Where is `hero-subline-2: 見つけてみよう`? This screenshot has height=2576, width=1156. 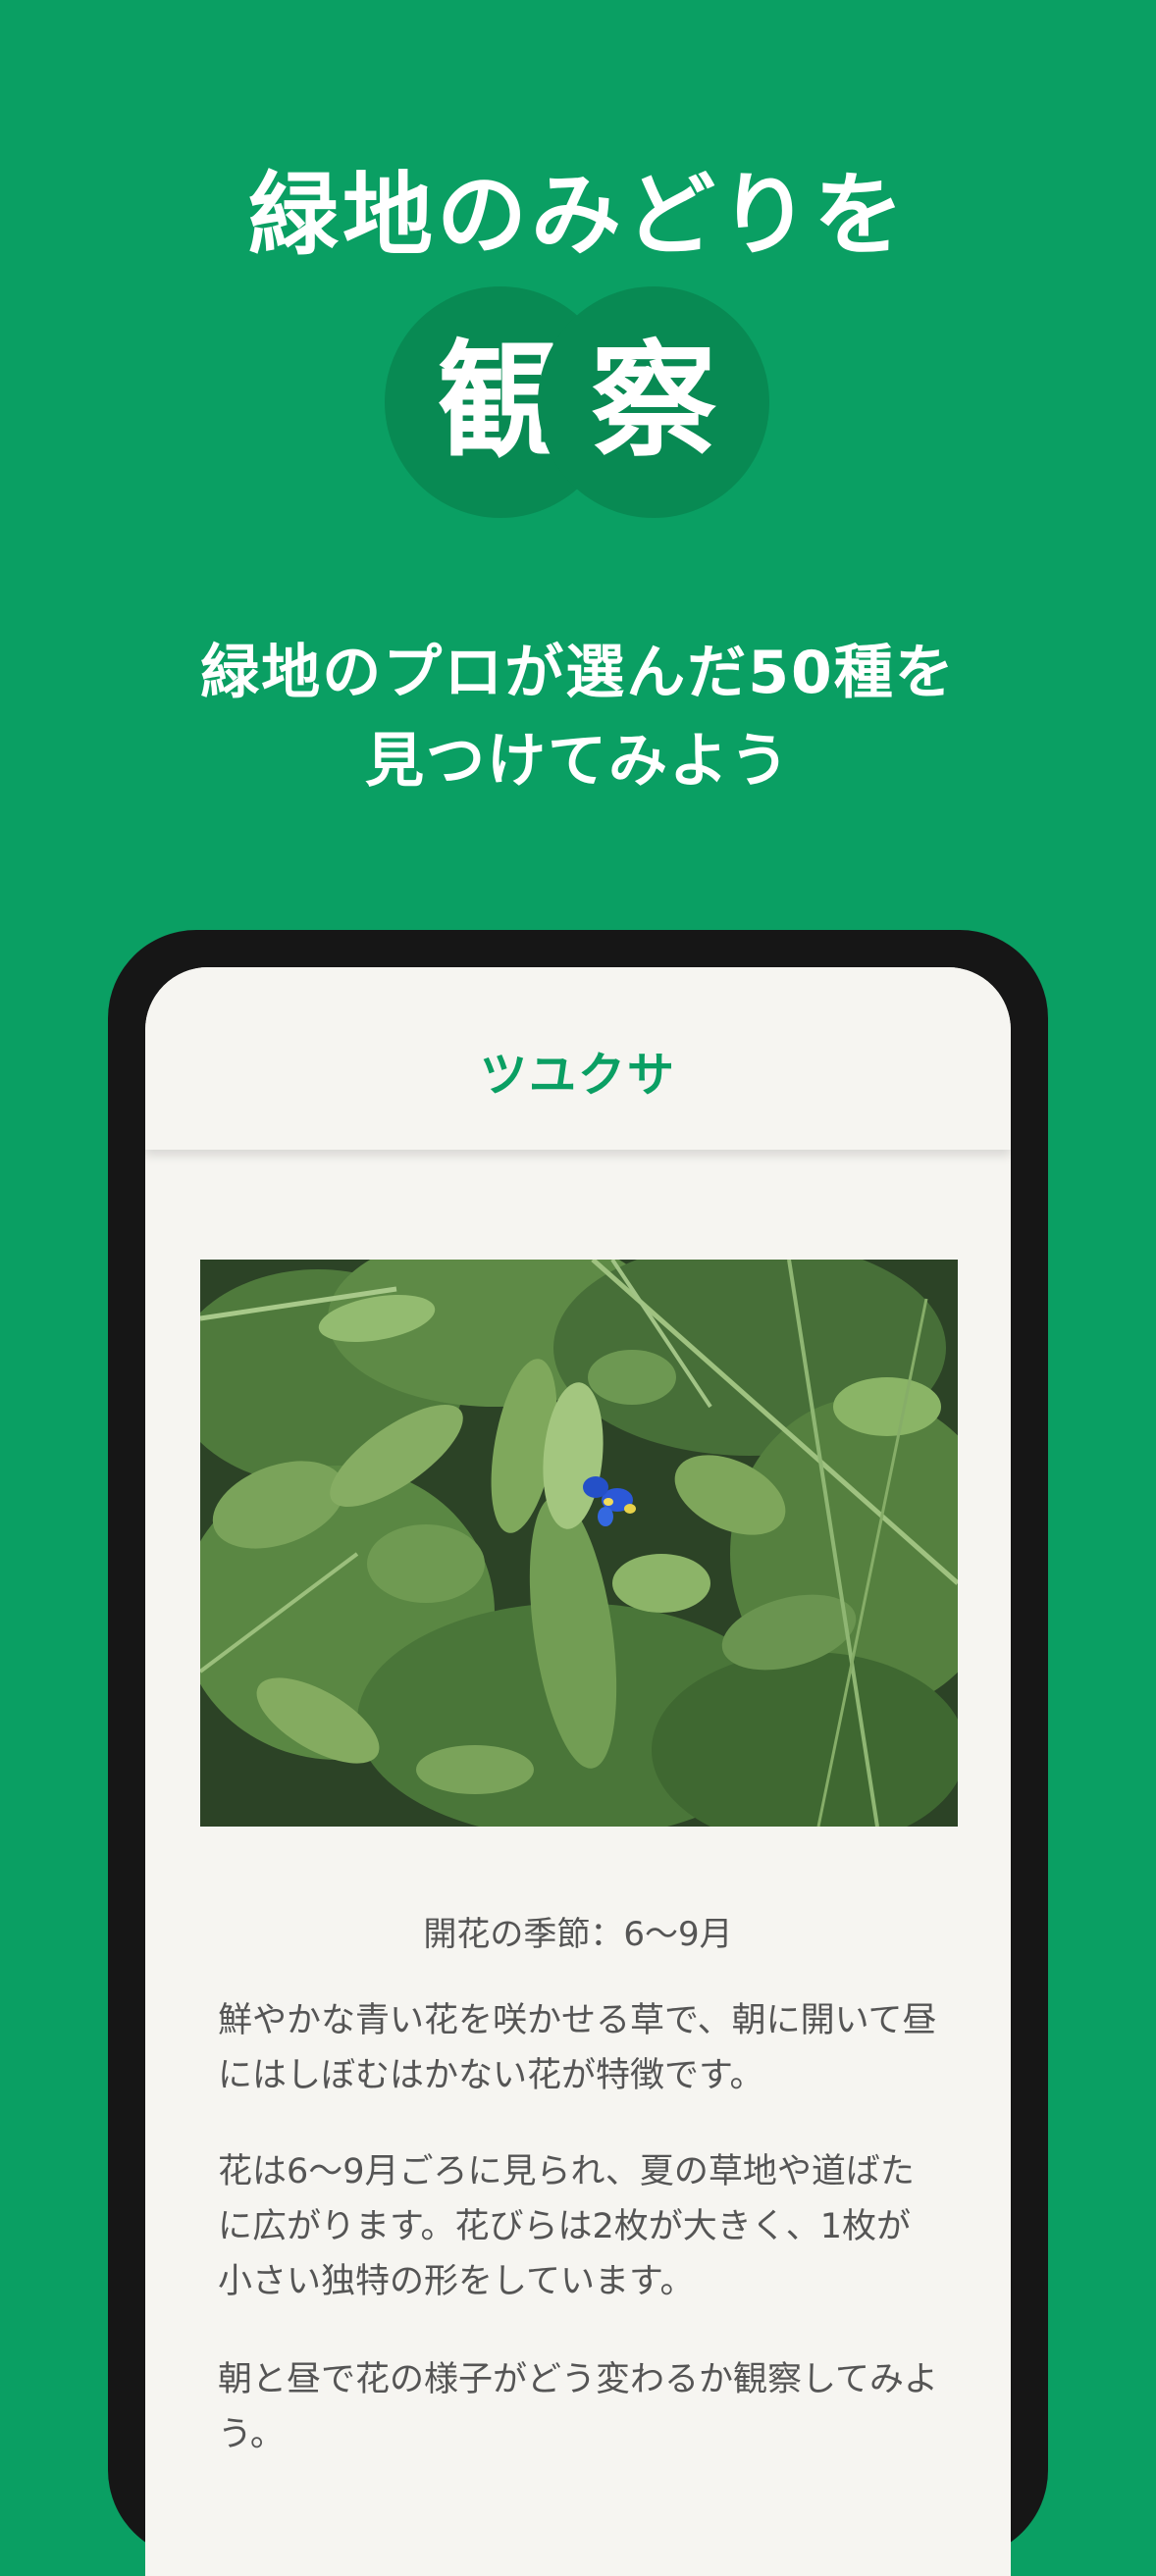
hero-subline-2: 見つけてみよう is located at coordinates (578, 761).